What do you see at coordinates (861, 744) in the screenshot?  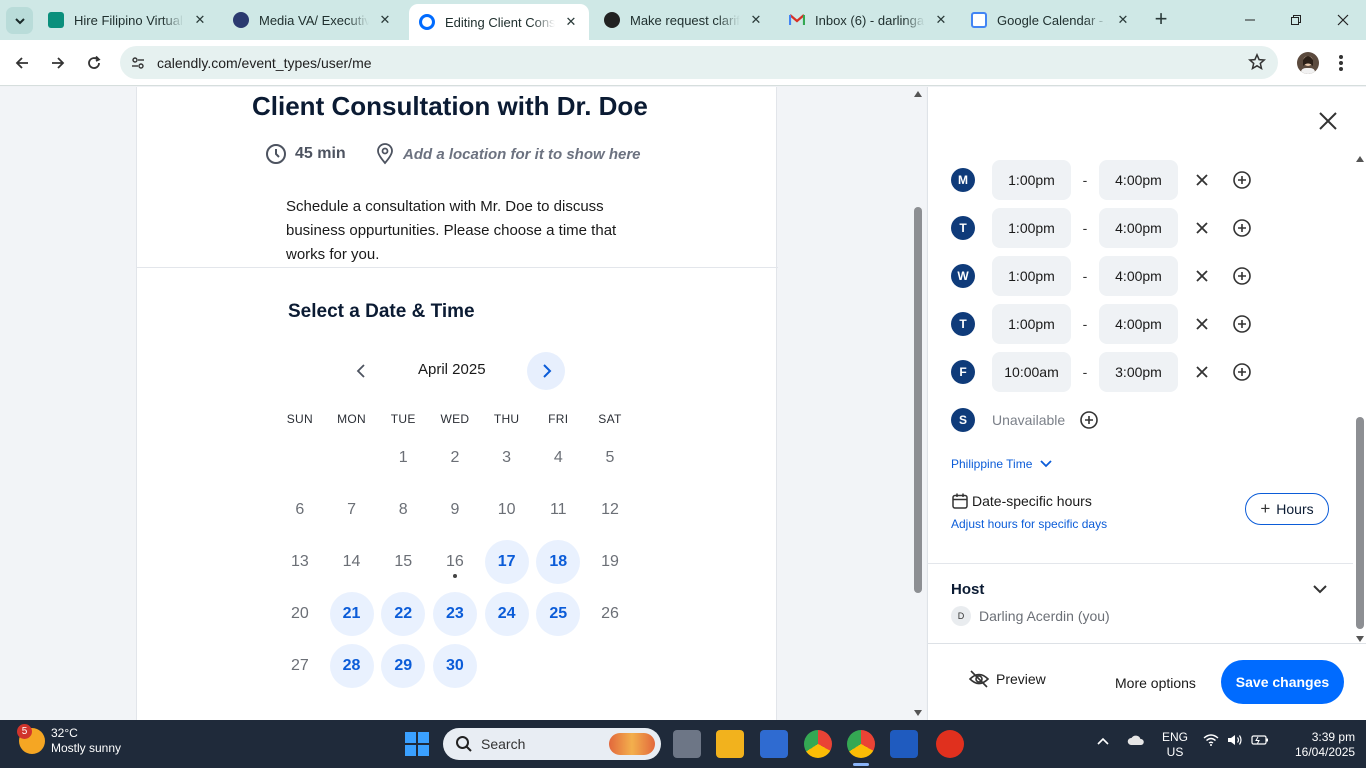 I see `chrome-profile-icon` at bounding box center [861, 744].